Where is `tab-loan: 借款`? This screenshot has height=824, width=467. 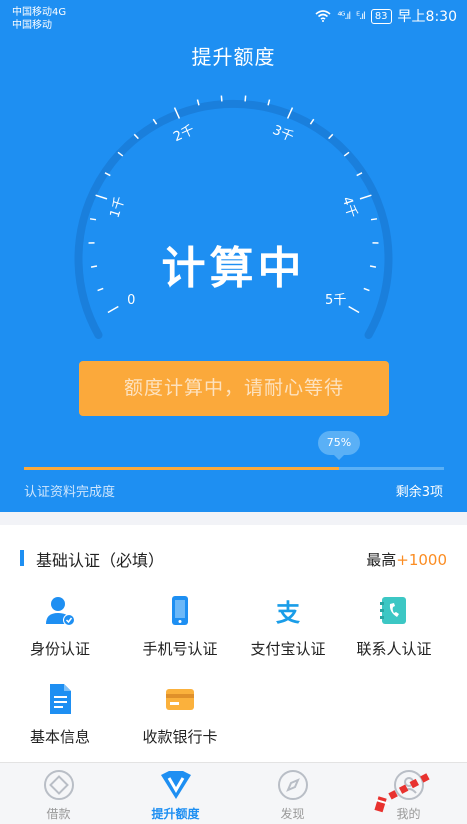 tab-loan: 借款 is located at coordinates (58, 793).